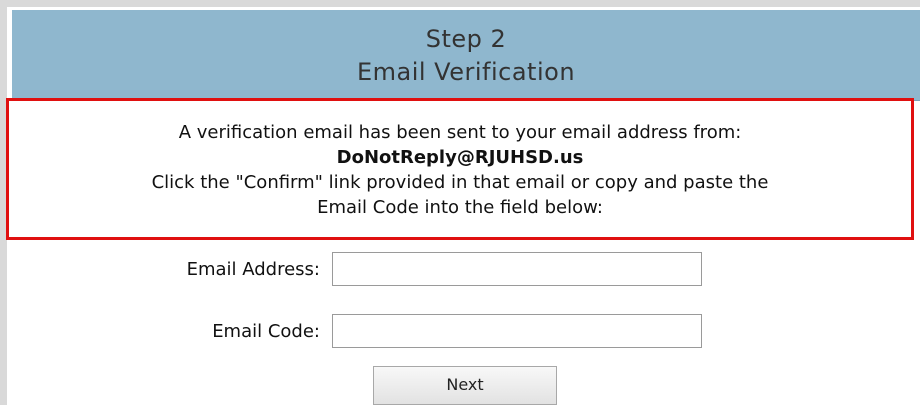 This screenshot has height=405, width=920. Describe the element at coordinates (253, 269) in the screenshot. I see `email-address-label: Email Address:` at that location.